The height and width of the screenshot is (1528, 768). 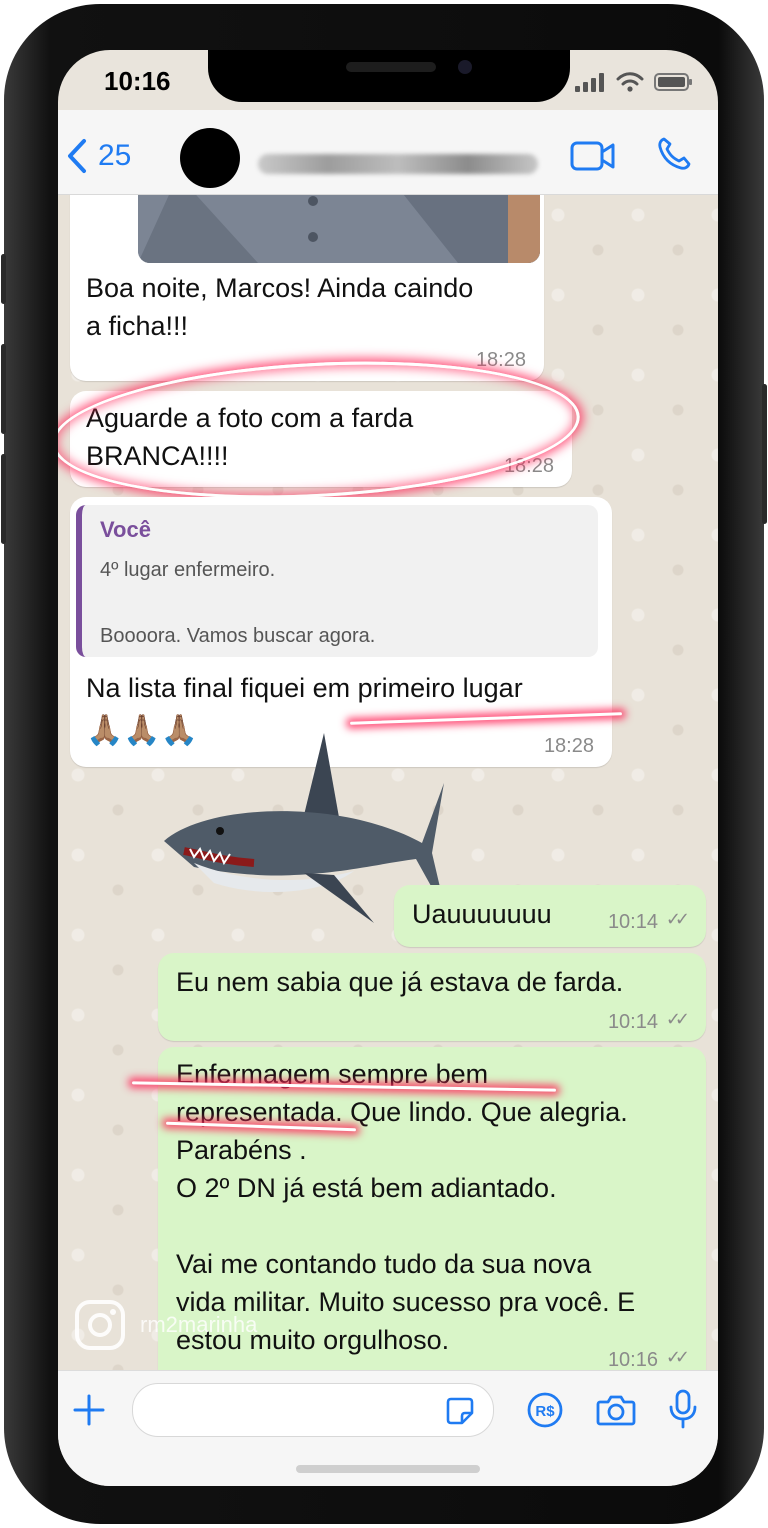 What do you see at coordinates (77, 156) in the screenshot?
I see `back-chevron-icon` at bounding box center [77, 156].